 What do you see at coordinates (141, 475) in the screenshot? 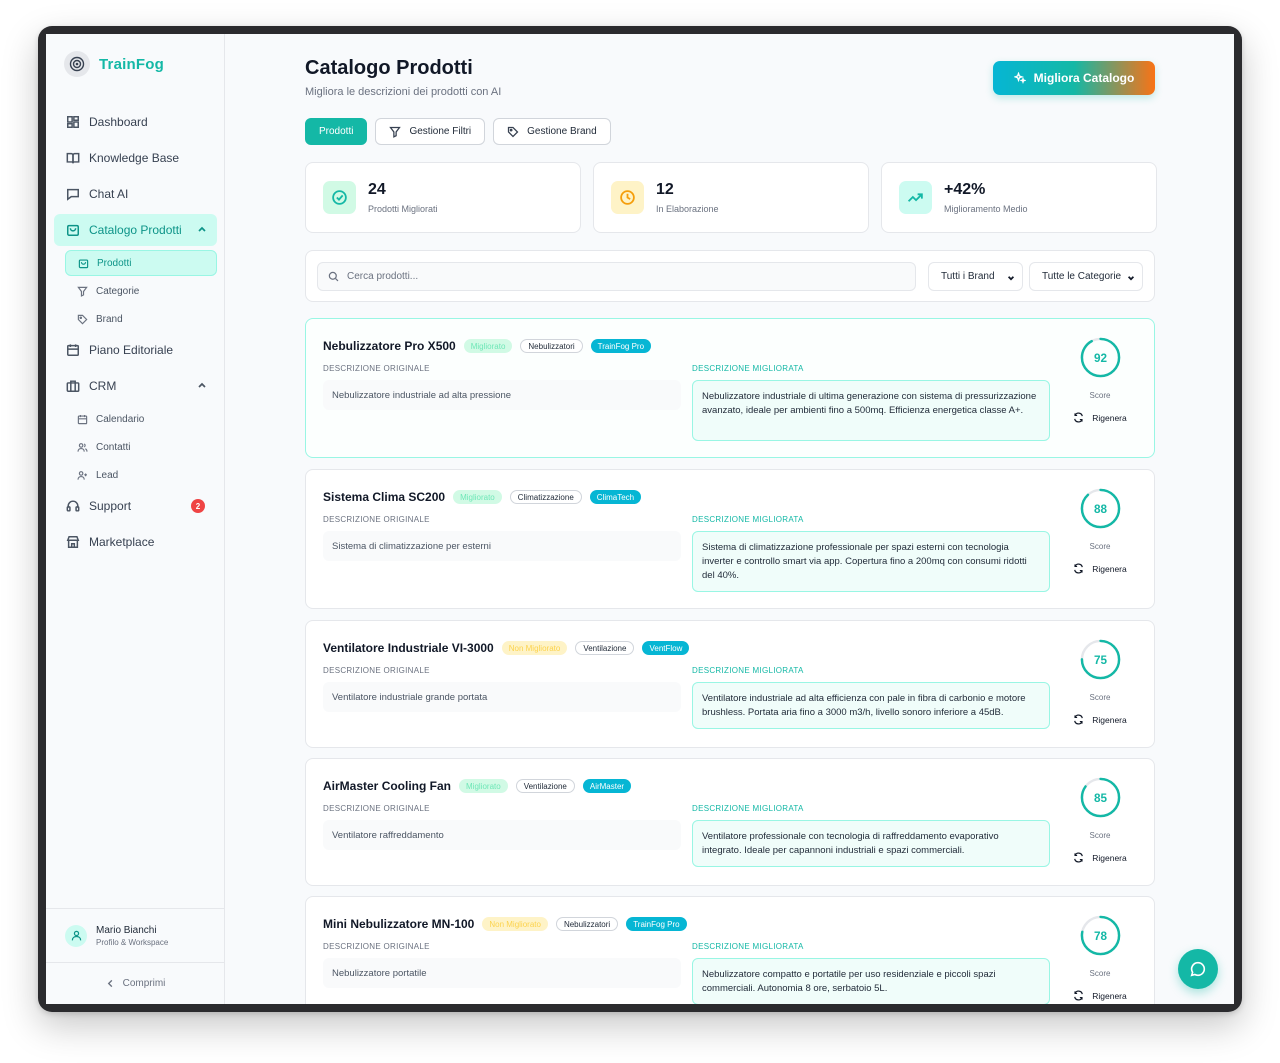
I see `sidebar-subitem-lead: Lead` at bounding box center [141, 475].